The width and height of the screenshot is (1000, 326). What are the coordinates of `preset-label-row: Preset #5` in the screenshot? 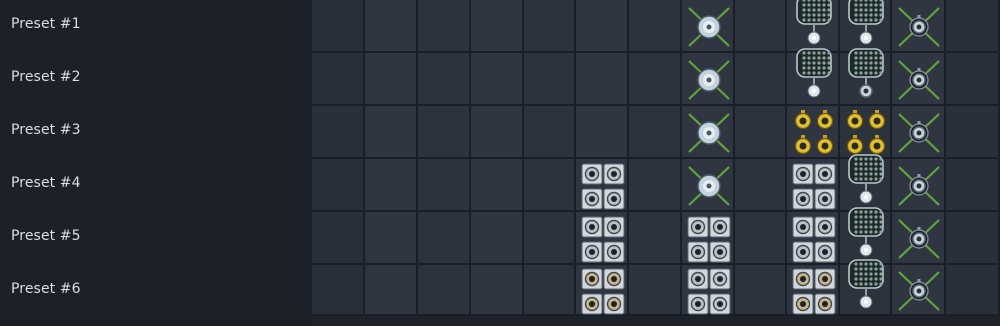 It's located at (156, 238).